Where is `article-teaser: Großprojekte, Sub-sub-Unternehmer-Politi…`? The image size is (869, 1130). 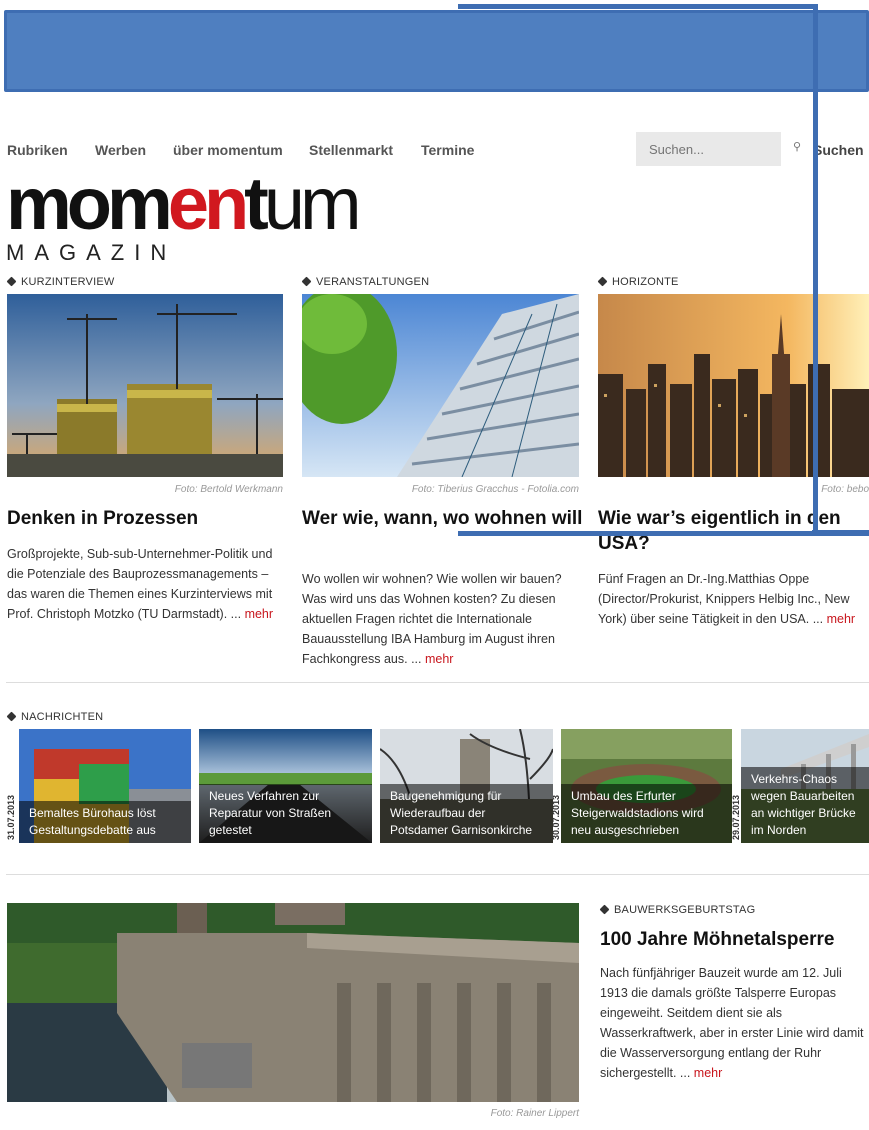
article-teaser: Großprojekte, Sub-sub-Unternehmer-Politi… is located at coordinates (140, 584).